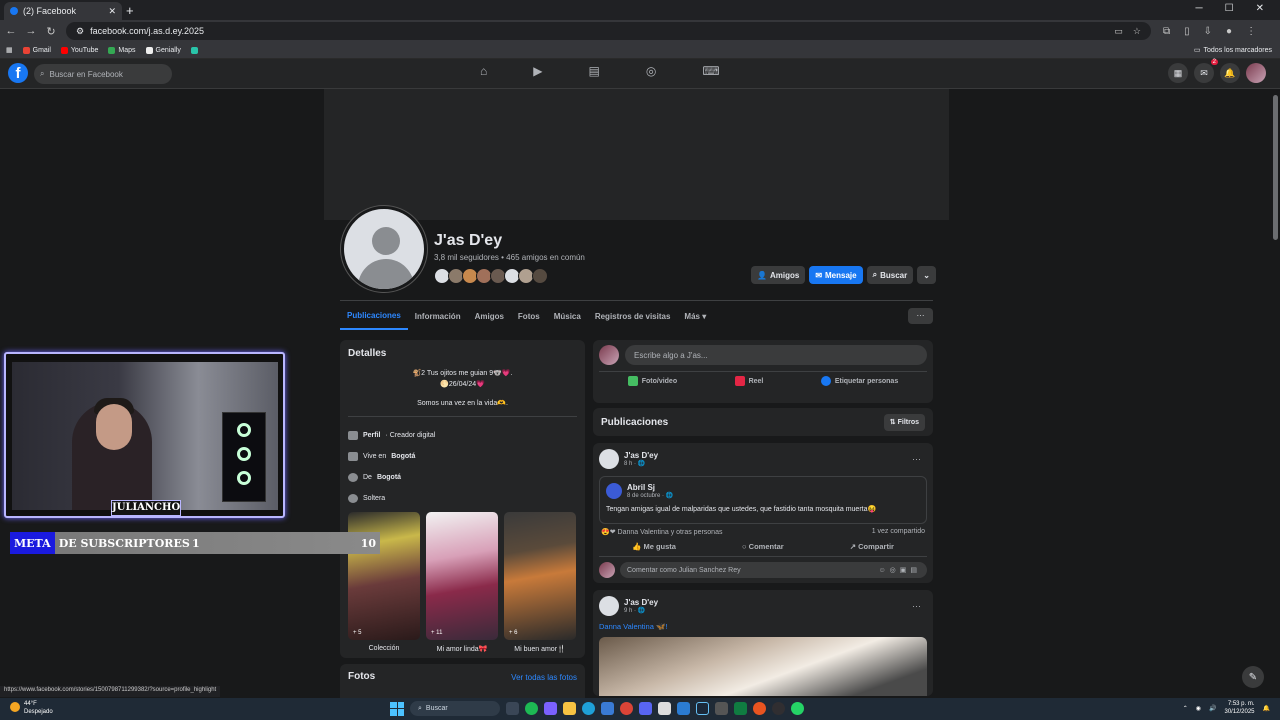 The image size is (1280, 720). I want to click on shares-count: 1 vez compartido, so click(898, 532).